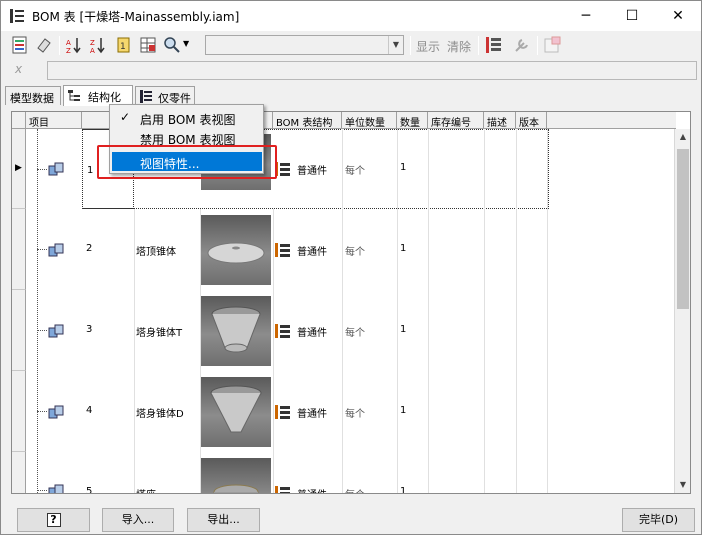  Describe the element at coordinates (236, 253) in the screenshot. I see `cone-top-image` at that location.